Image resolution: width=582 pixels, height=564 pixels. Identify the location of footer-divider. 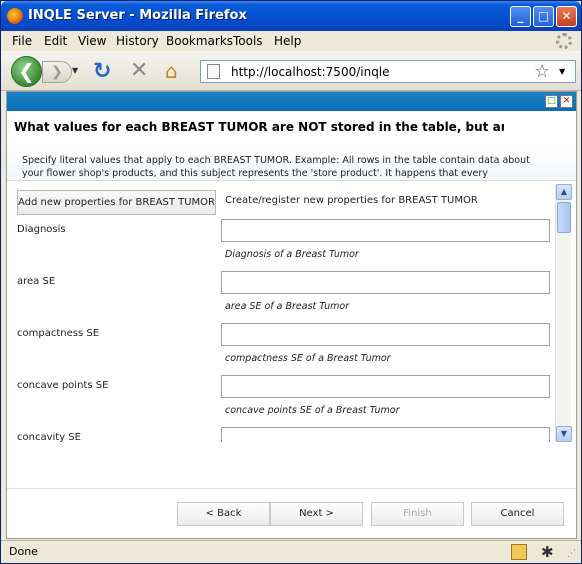
(291, 488).